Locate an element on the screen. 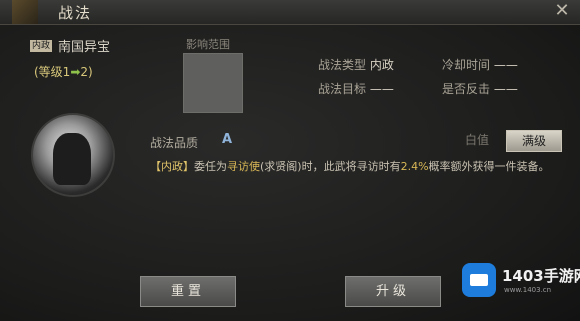  level-indicator: (等级1➡2) is located at coordinates (63, 71).